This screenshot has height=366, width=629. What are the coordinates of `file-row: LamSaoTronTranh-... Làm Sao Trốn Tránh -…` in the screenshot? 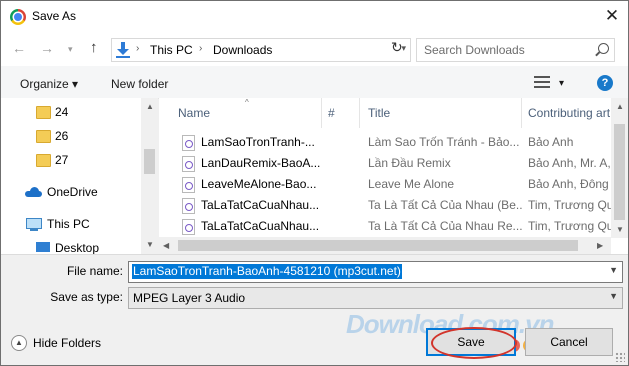 It's located at (385, 142).